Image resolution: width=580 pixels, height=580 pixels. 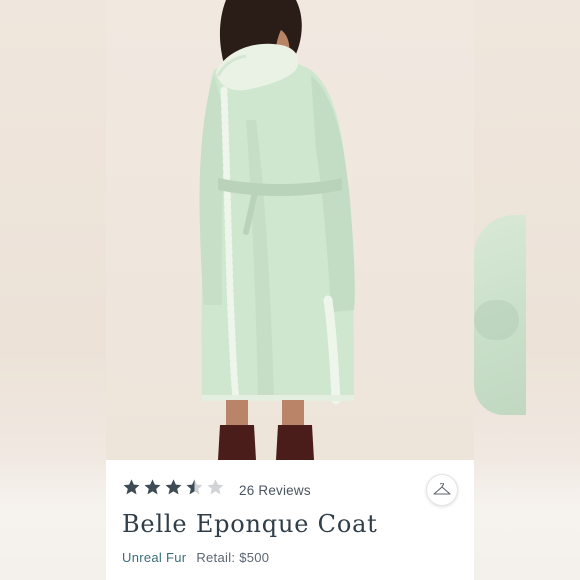 I want to click on product-title: Belle Eponque Coat, so click(x=250, y=524).